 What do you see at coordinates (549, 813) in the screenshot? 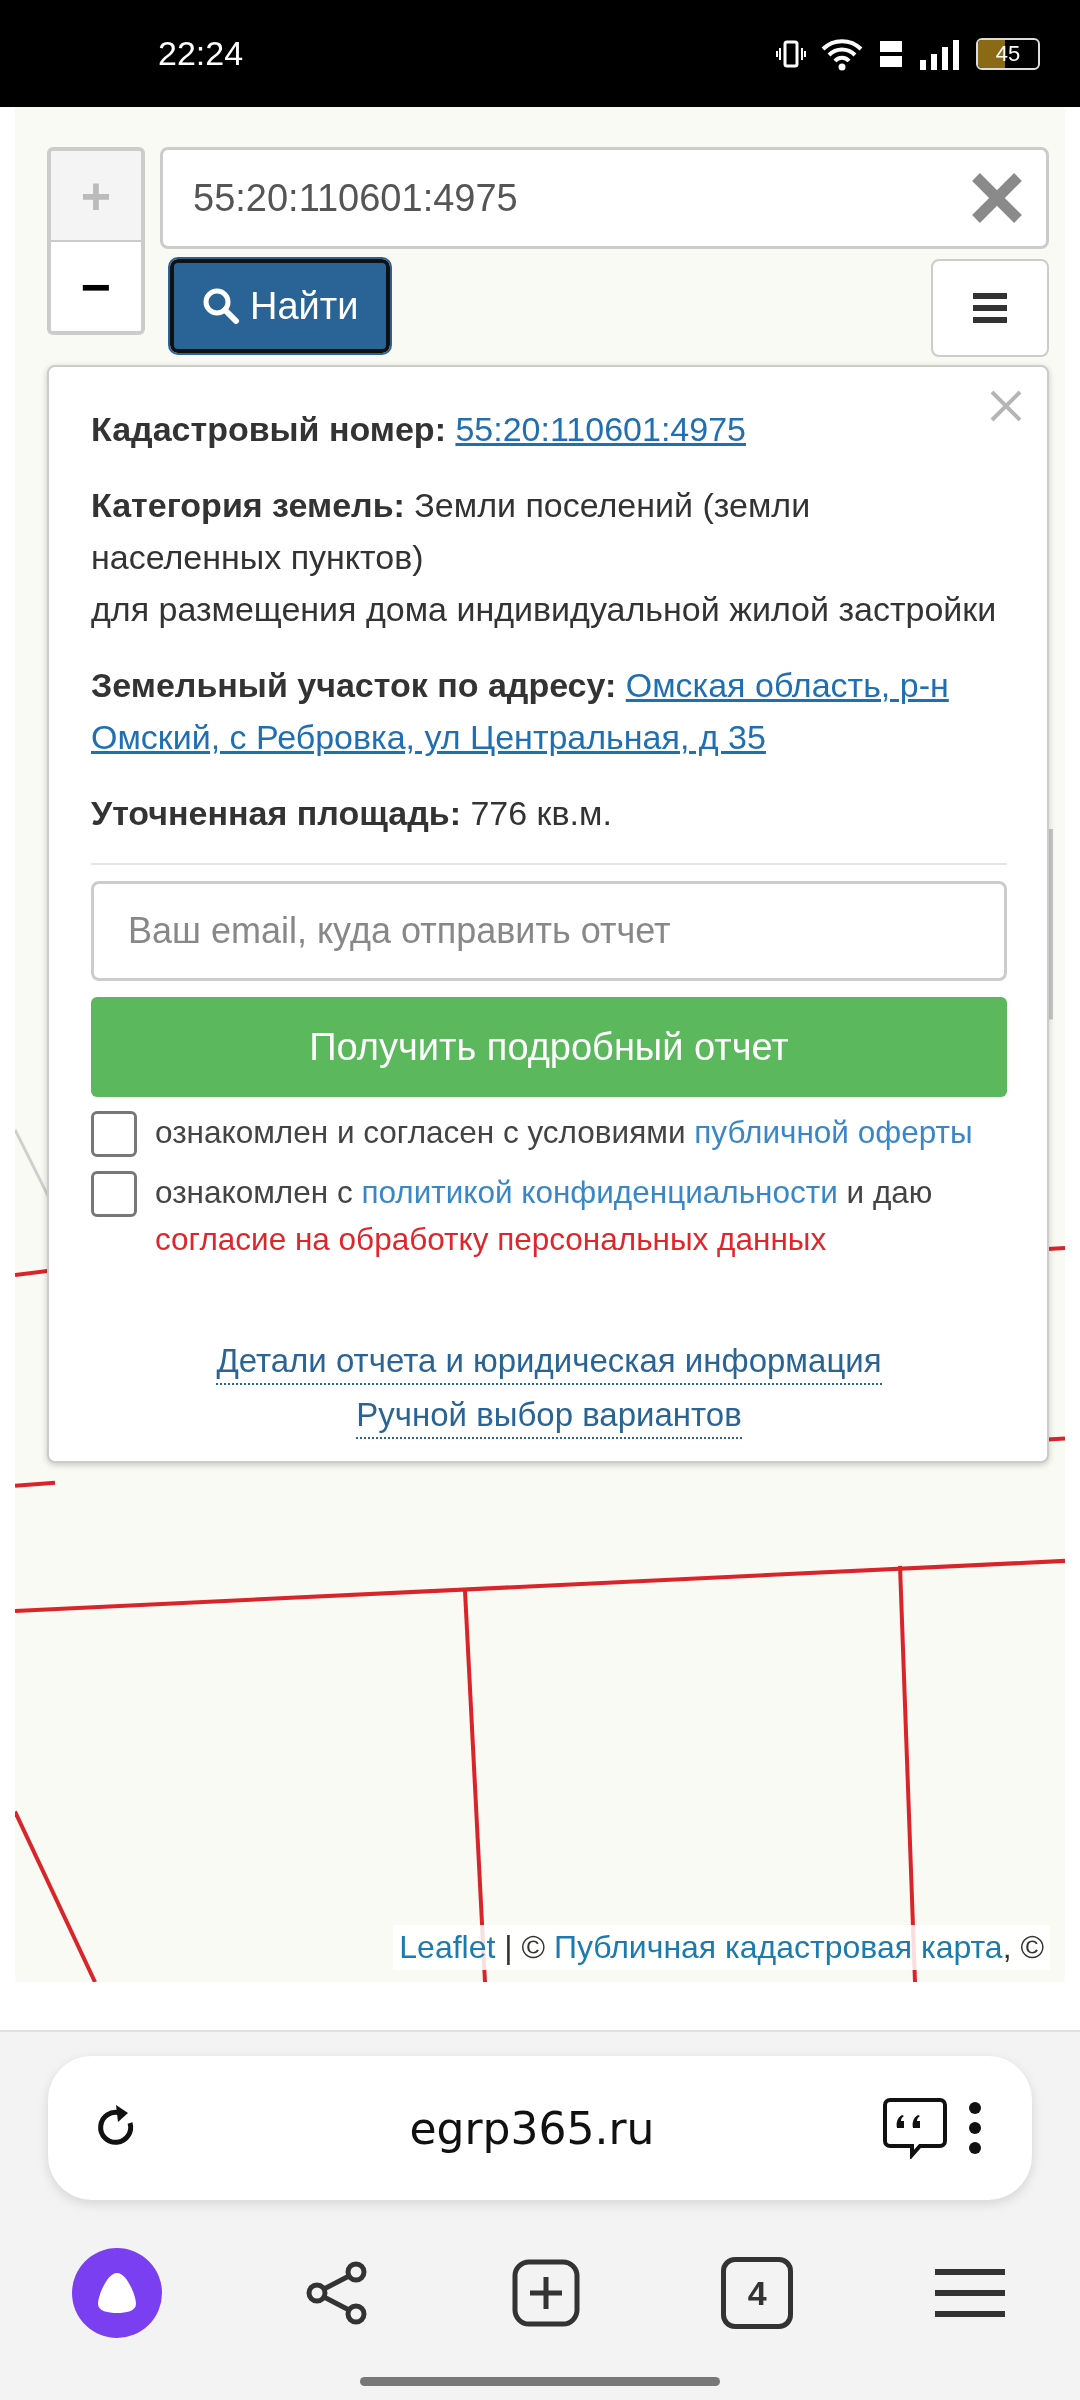
I see `land-area: Уточненная площадь: 776 кв.м.` at bounding box center [549, 813].